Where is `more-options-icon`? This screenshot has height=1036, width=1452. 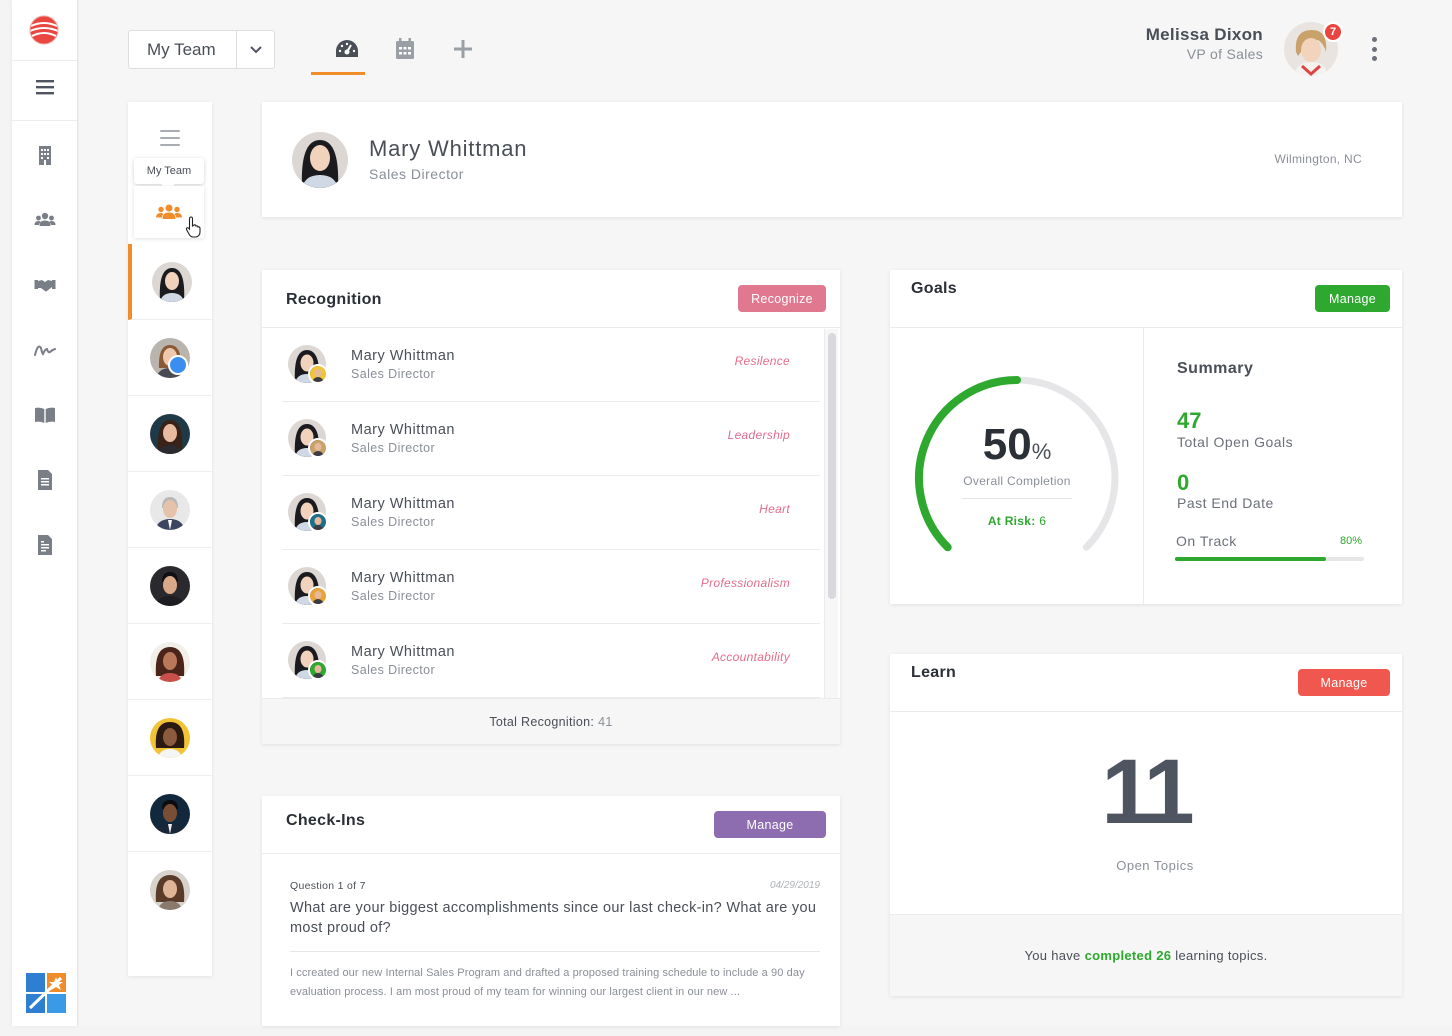 more-options-icon is located at coordinates (1374, 49).